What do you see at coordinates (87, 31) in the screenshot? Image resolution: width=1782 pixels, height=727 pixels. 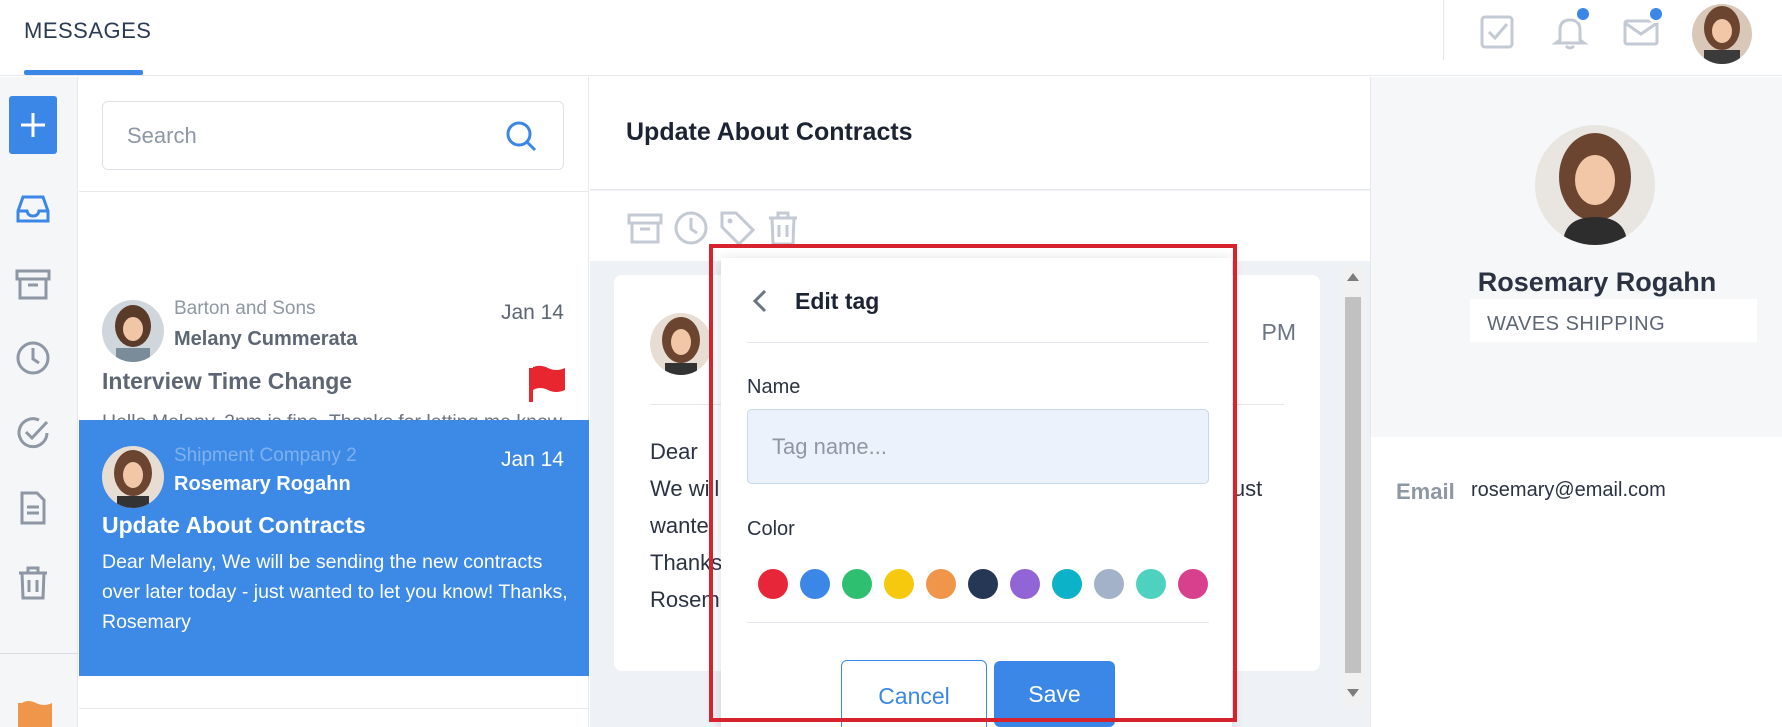 I see `tab-messages: MESSAGES` at bounding box center [87, 31].